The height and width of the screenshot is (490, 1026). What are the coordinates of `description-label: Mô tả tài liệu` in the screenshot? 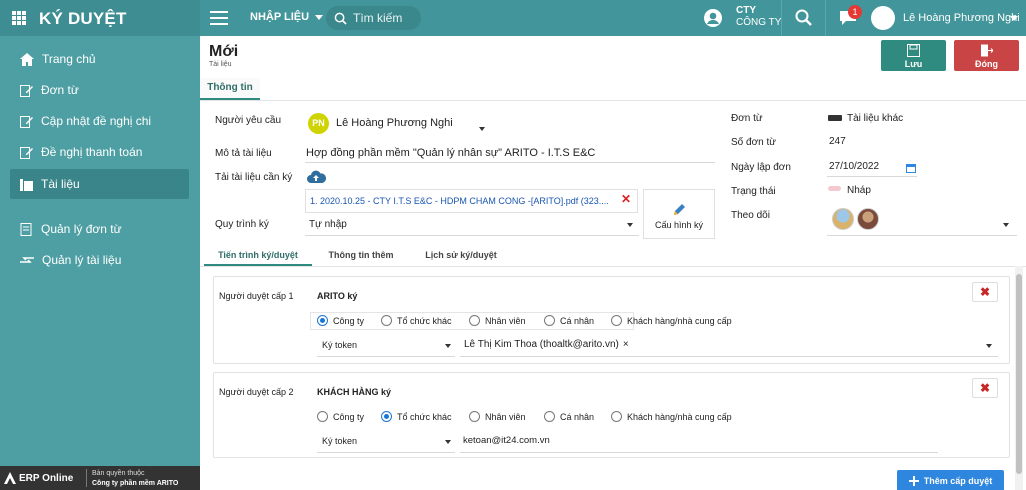 It's located at (243, 153).